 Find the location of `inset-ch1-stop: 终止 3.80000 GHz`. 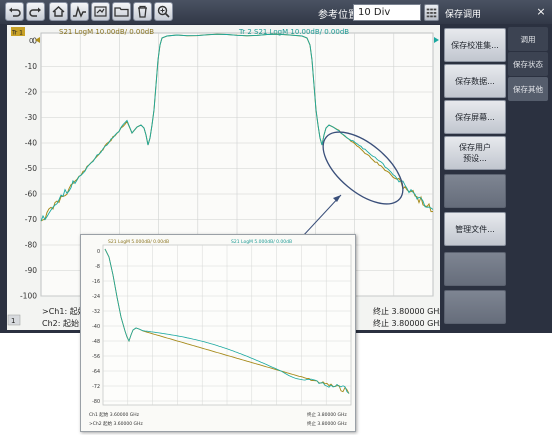

inset-ch1-stop: 终止 3.80000 GHz is located at coordinates (327, 414).